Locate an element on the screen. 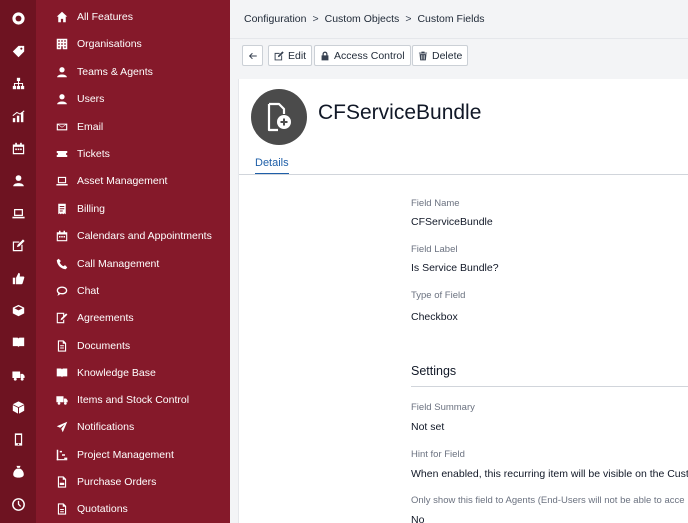  sidebar-item-call-management: Call Management is located at coordinates (133, 264).